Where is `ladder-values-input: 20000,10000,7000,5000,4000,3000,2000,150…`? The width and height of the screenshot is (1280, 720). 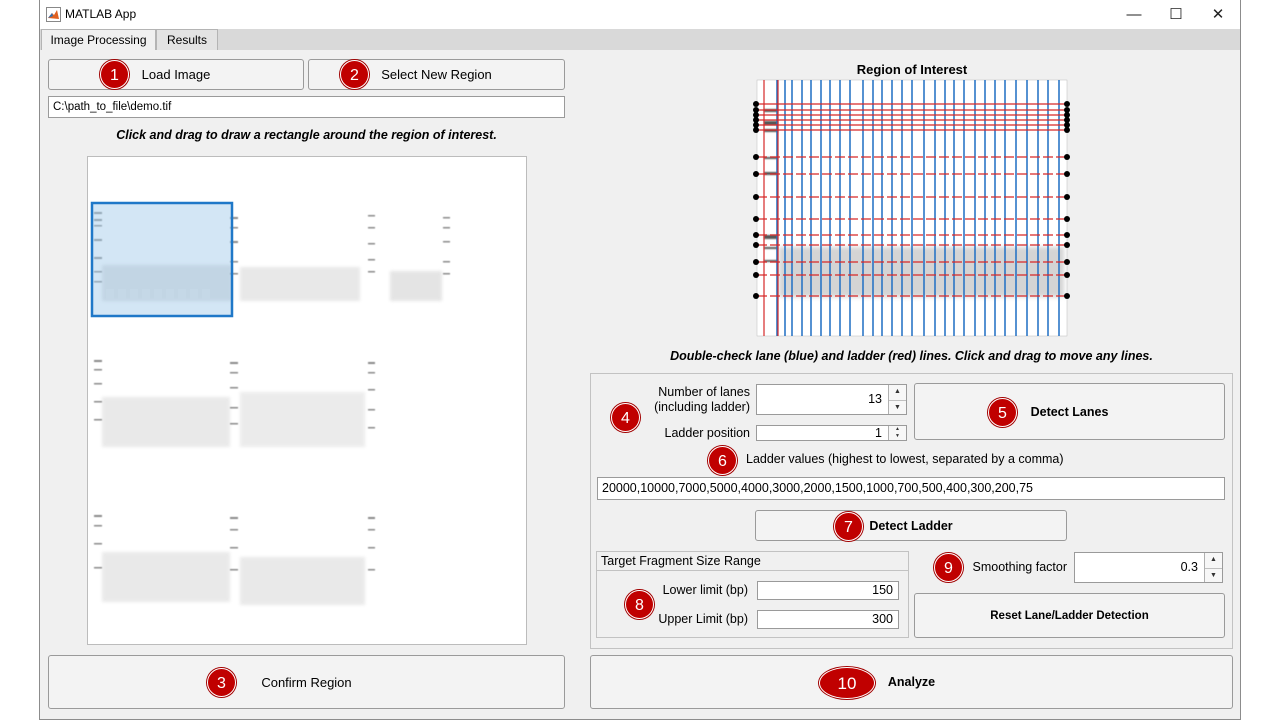 ladder-values-input: 20000,10000,7000,5000,4000,3000,2000,150… is located at coordinates (911, 488).